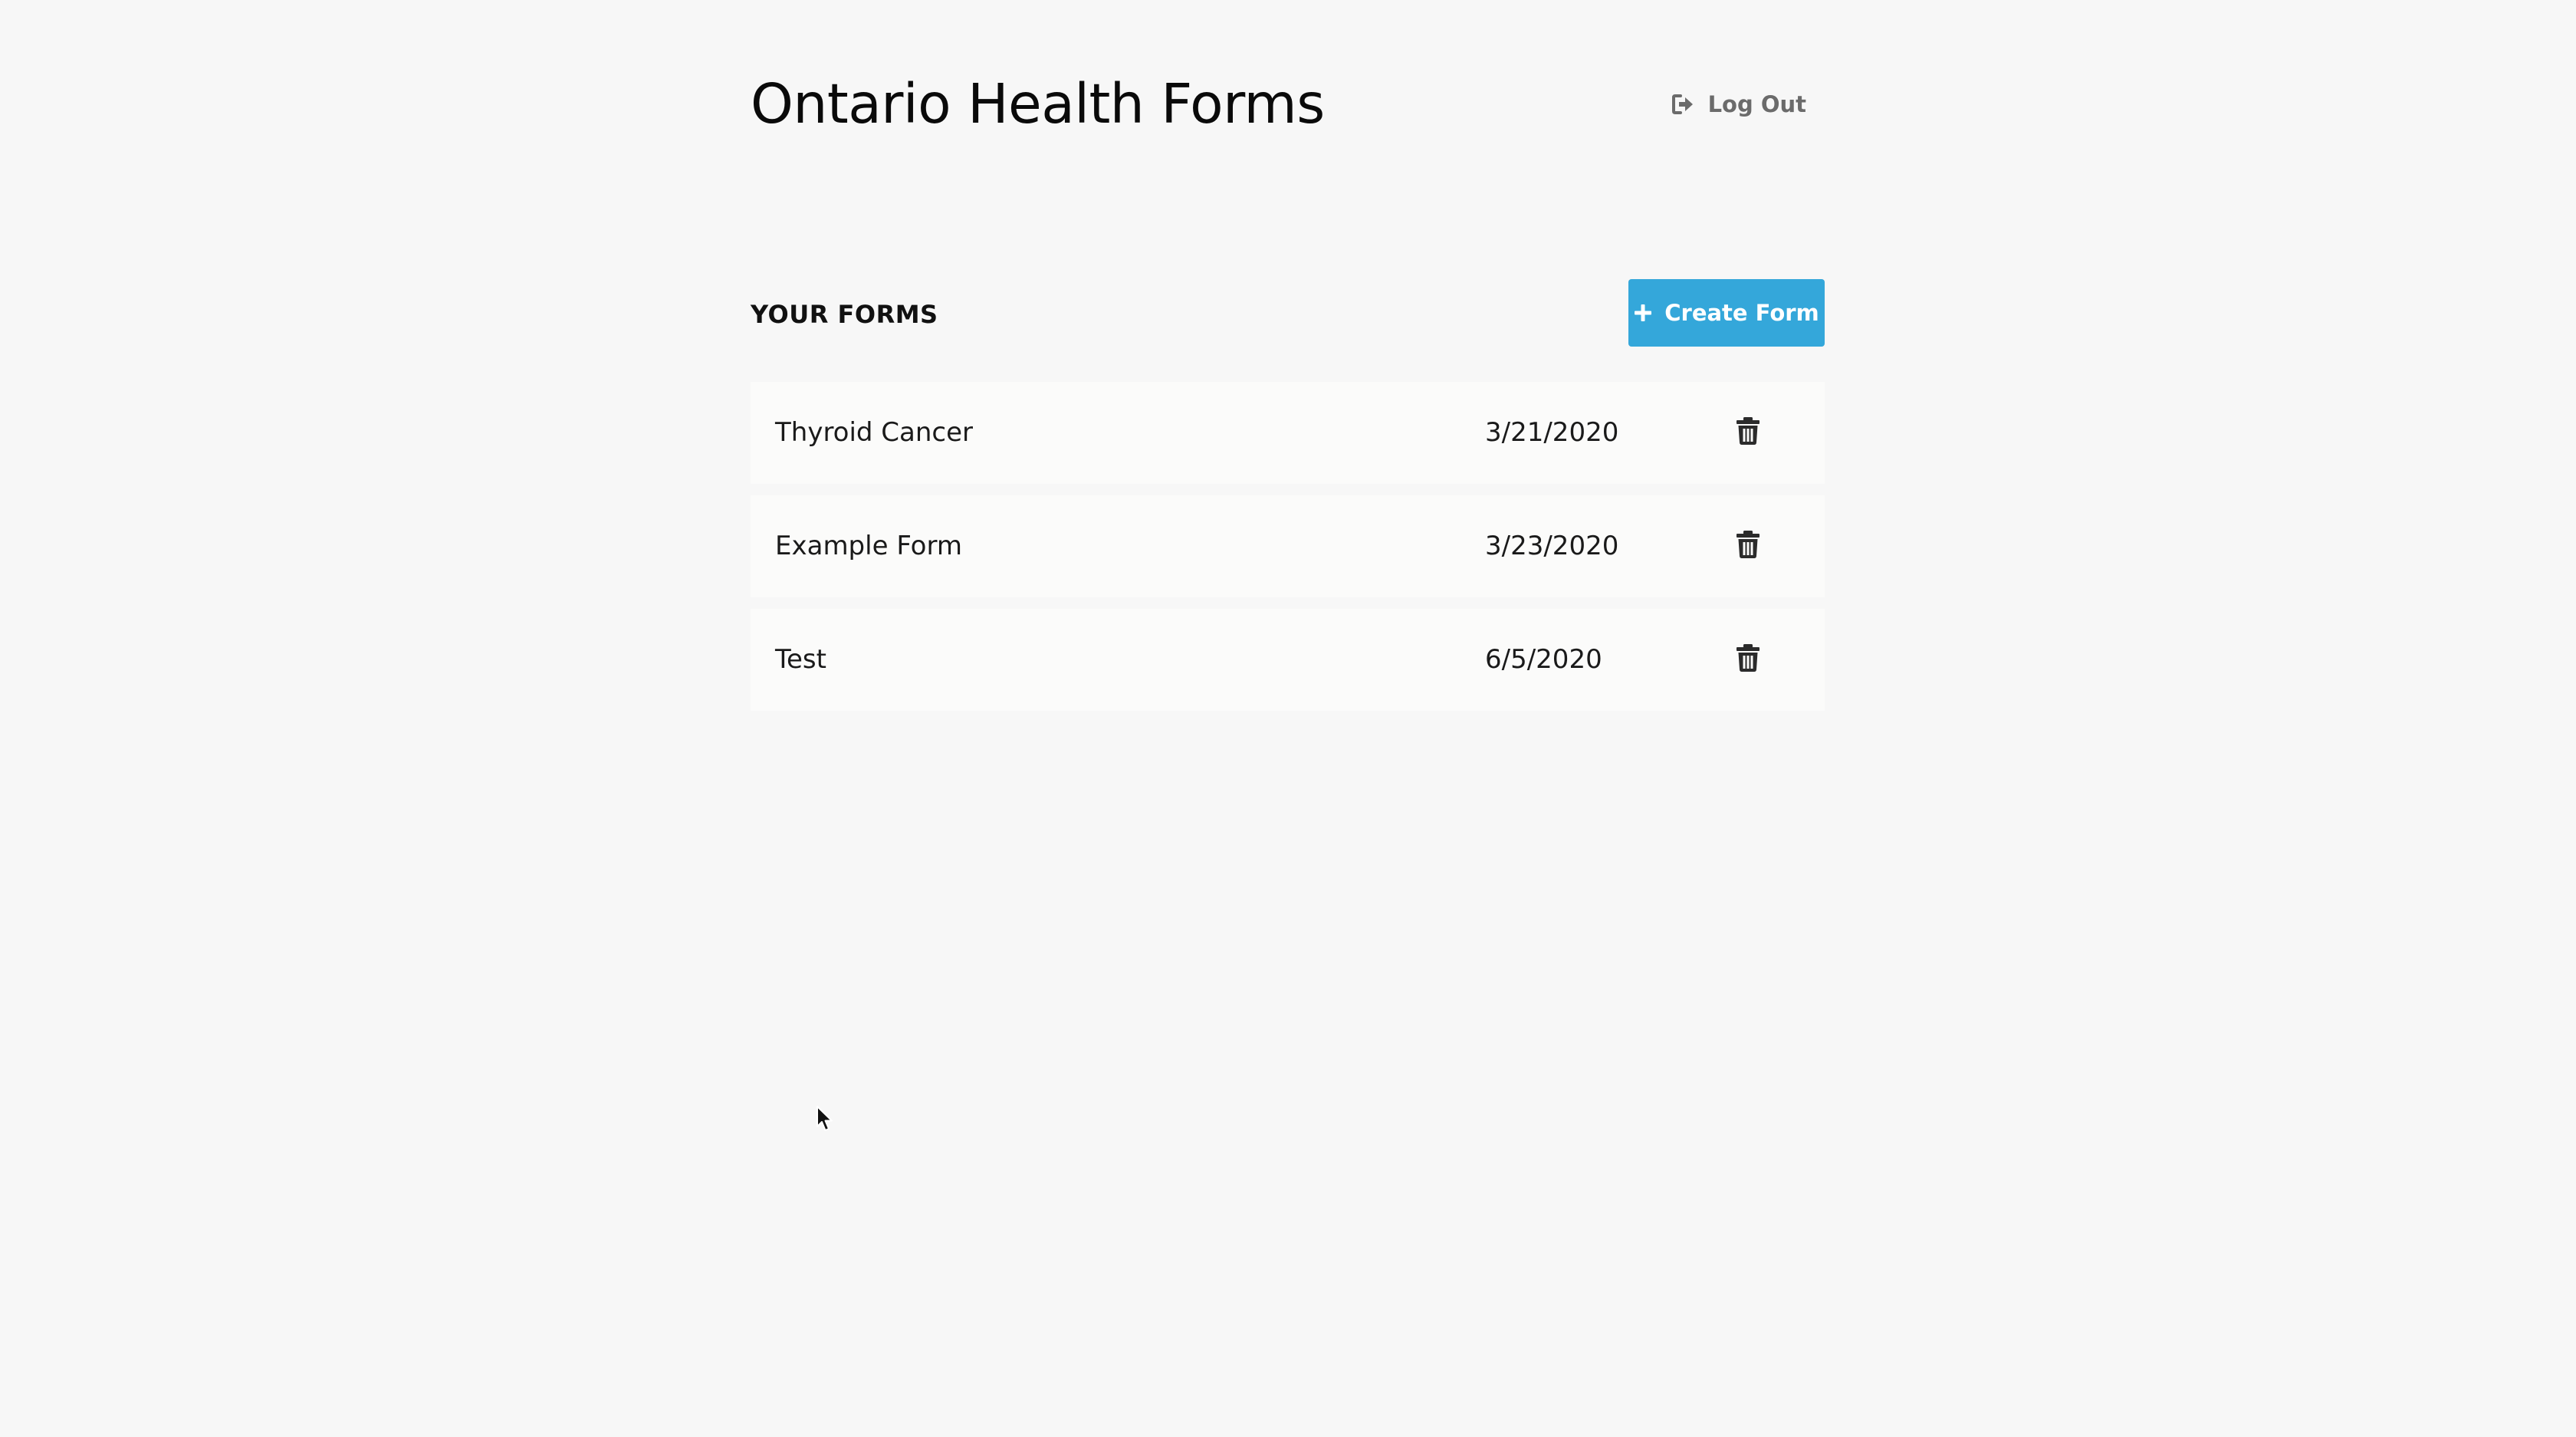 The image size is (2576, 1437). I want to click on create-form-label: Create Form, so click(1742, 313).